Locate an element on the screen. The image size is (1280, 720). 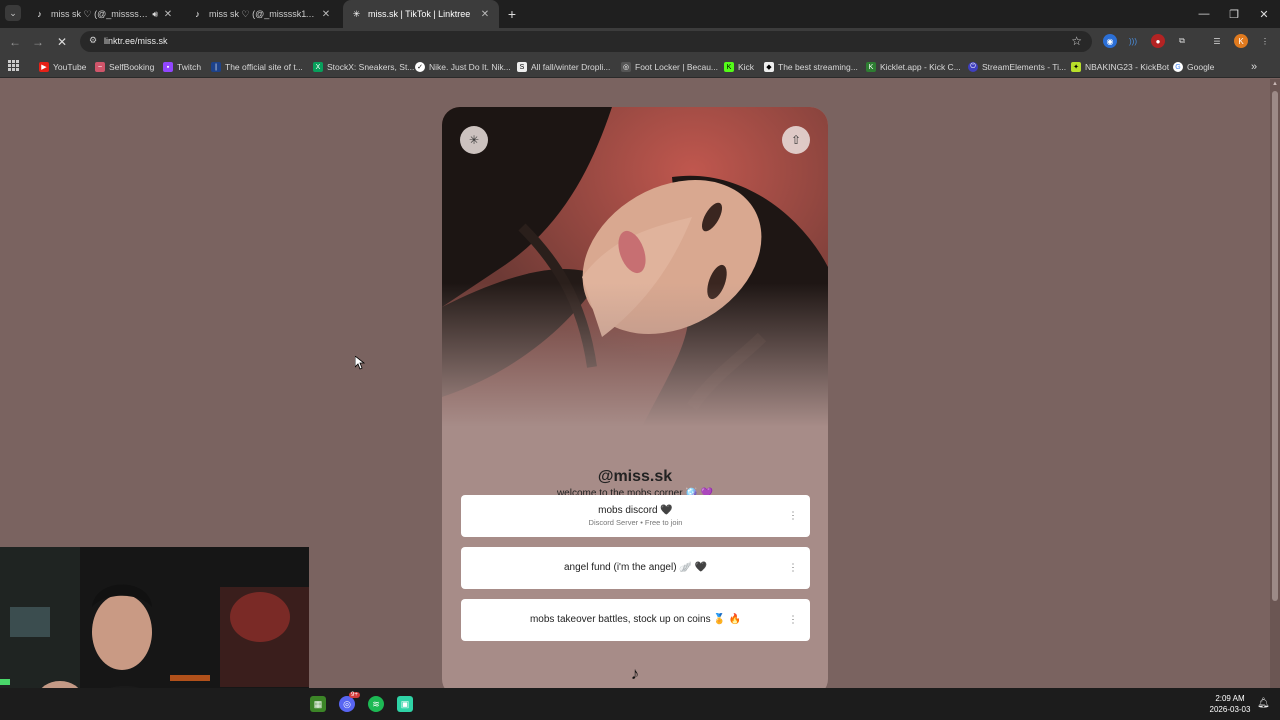
url-text: linktr.ee/miss.sk is located at coordinates (136, 41).